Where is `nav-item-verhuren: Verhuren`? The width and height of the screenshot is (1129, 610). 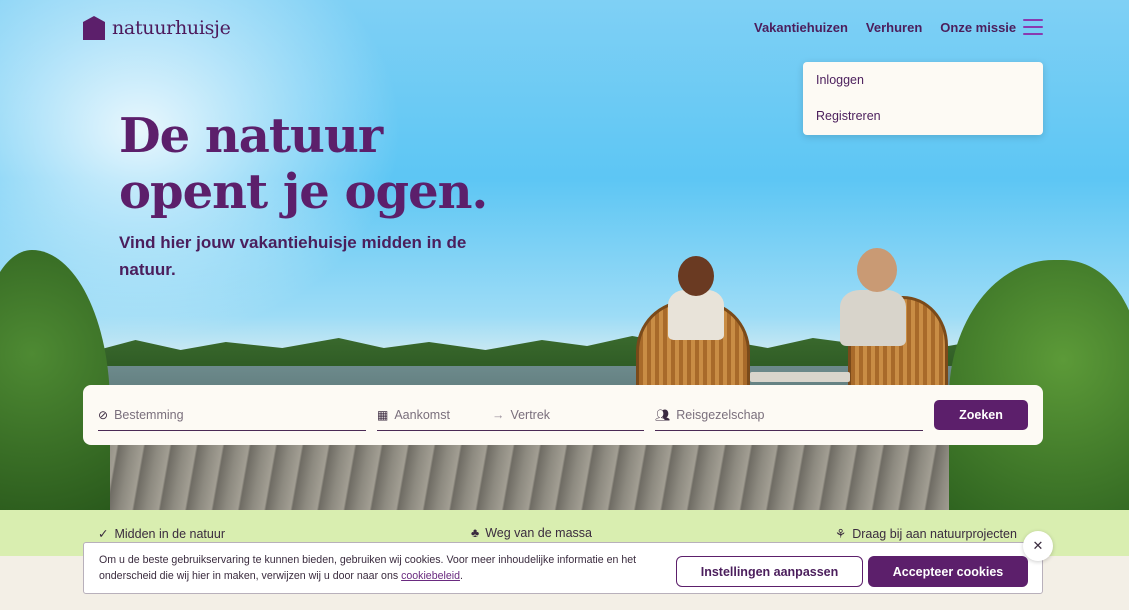 nav-item-verhuren: Verhuren is located at coordinates (894, 27).